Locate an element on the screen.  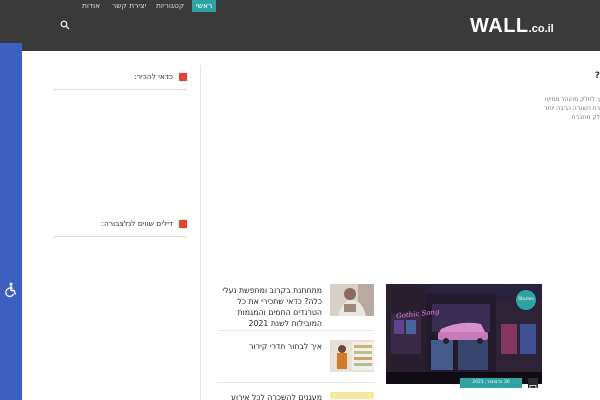
hero-line: לק מחברת is located at coordinates (585, 117).